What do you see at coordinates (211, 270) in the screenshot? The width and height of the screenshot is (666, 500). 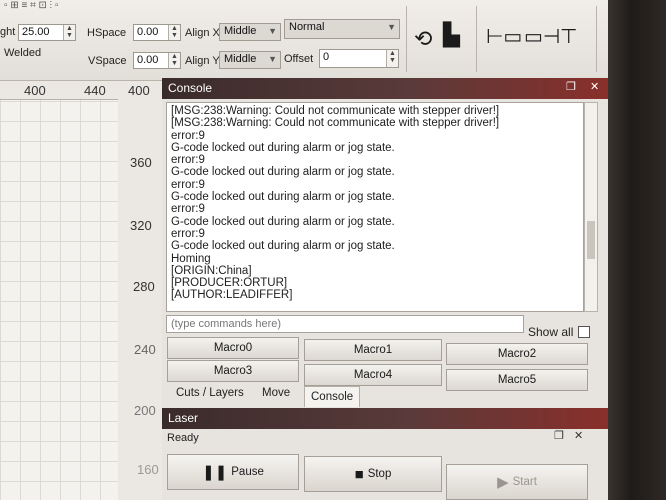 I see `log-line: [ORIGIN:China]` at bounding box center [211, 270].